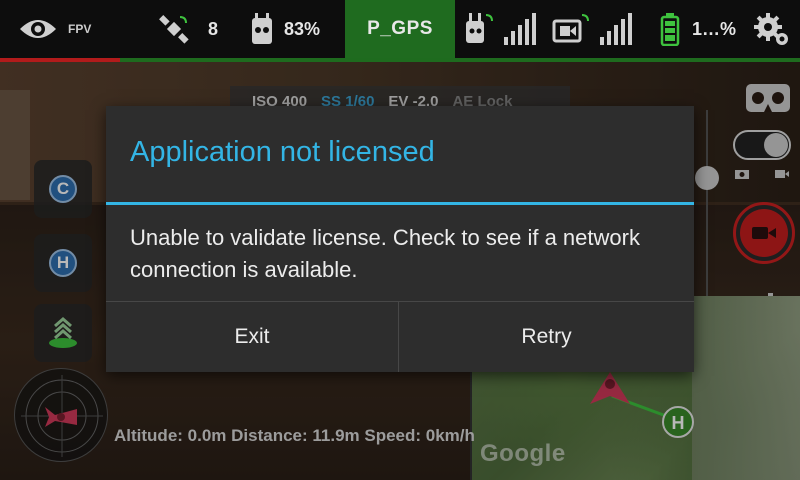 The height and width of the screenshot is (480, 800). I want to click on flight-mode-badge: P_GPS, so click(400, 29).